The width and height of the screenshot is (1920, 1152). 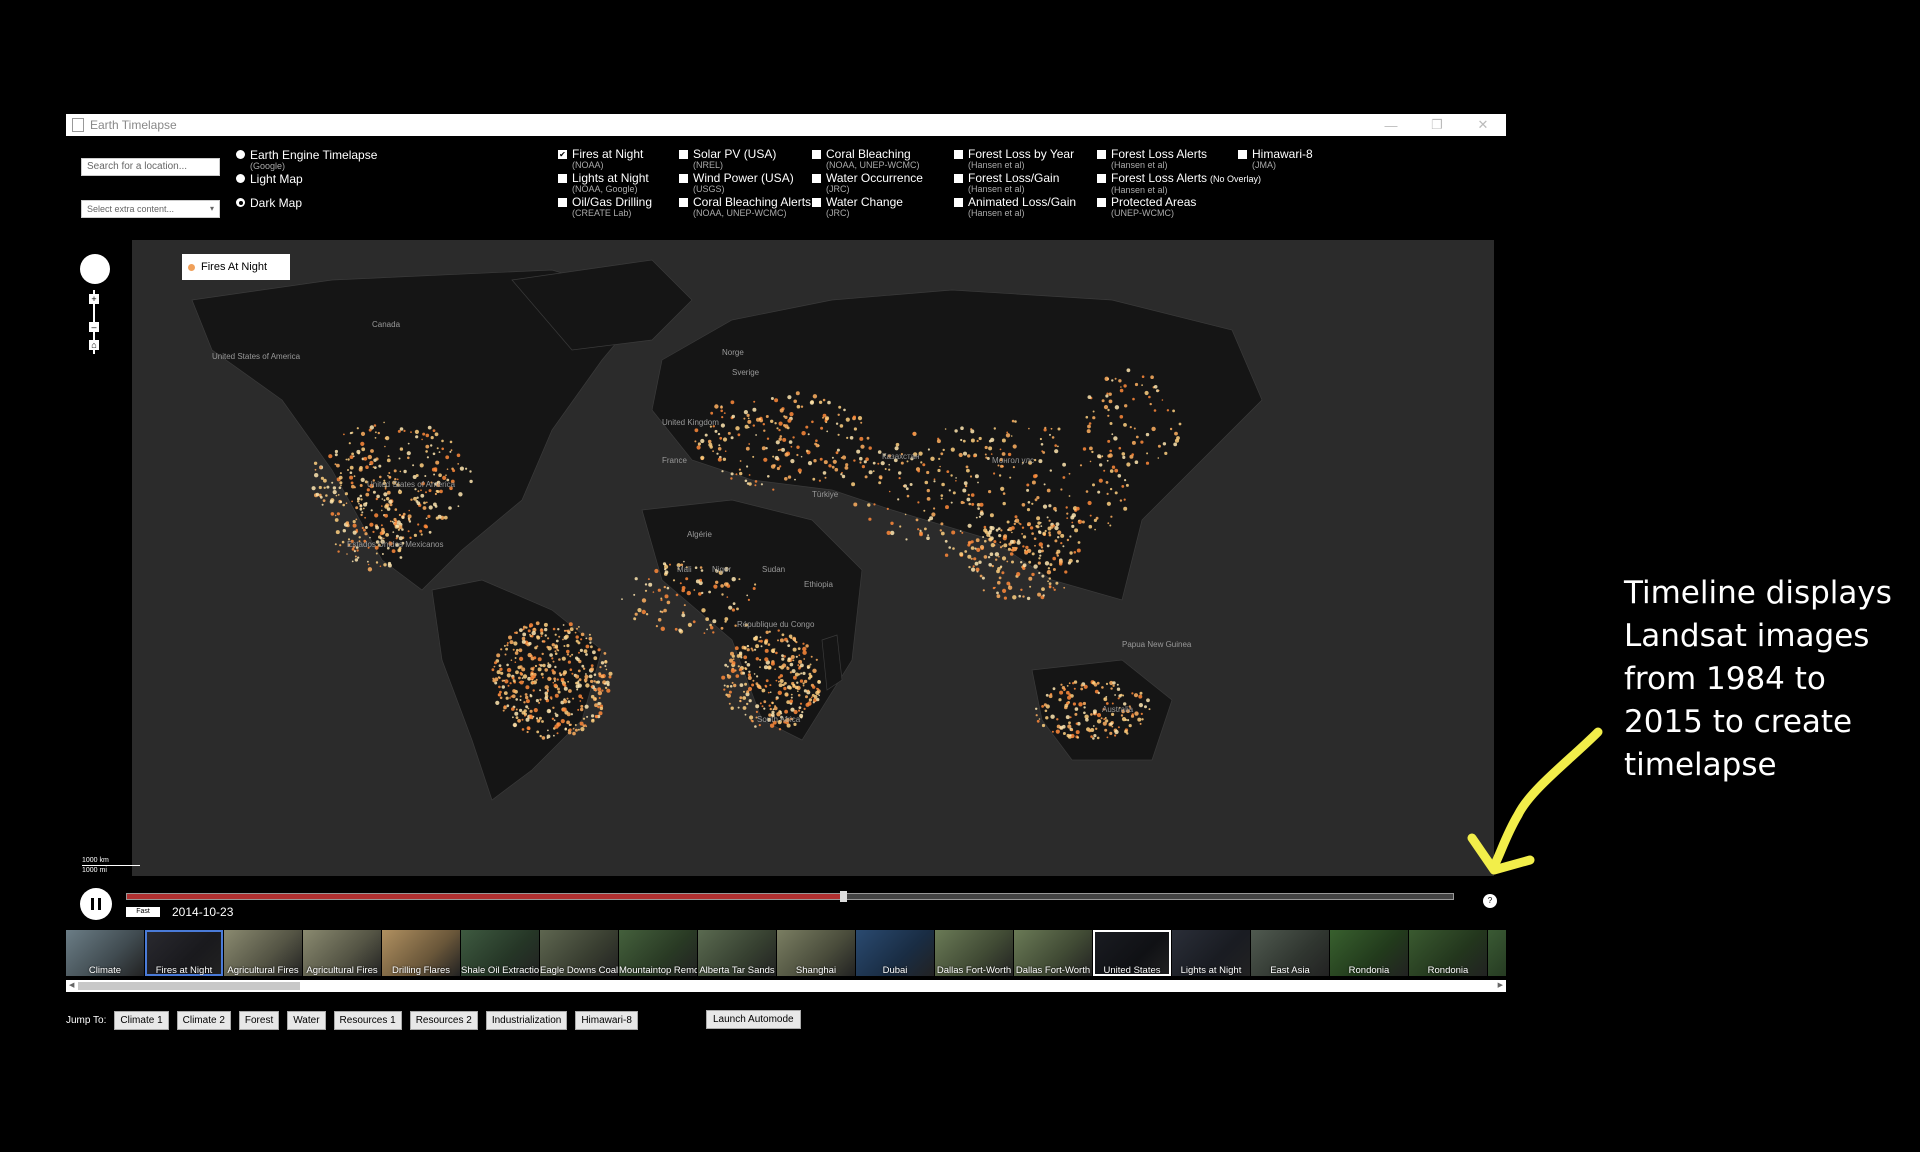 I want to click on preset-thumbnail-label: Alberta Tar Sands, so click(x=737, y=970).